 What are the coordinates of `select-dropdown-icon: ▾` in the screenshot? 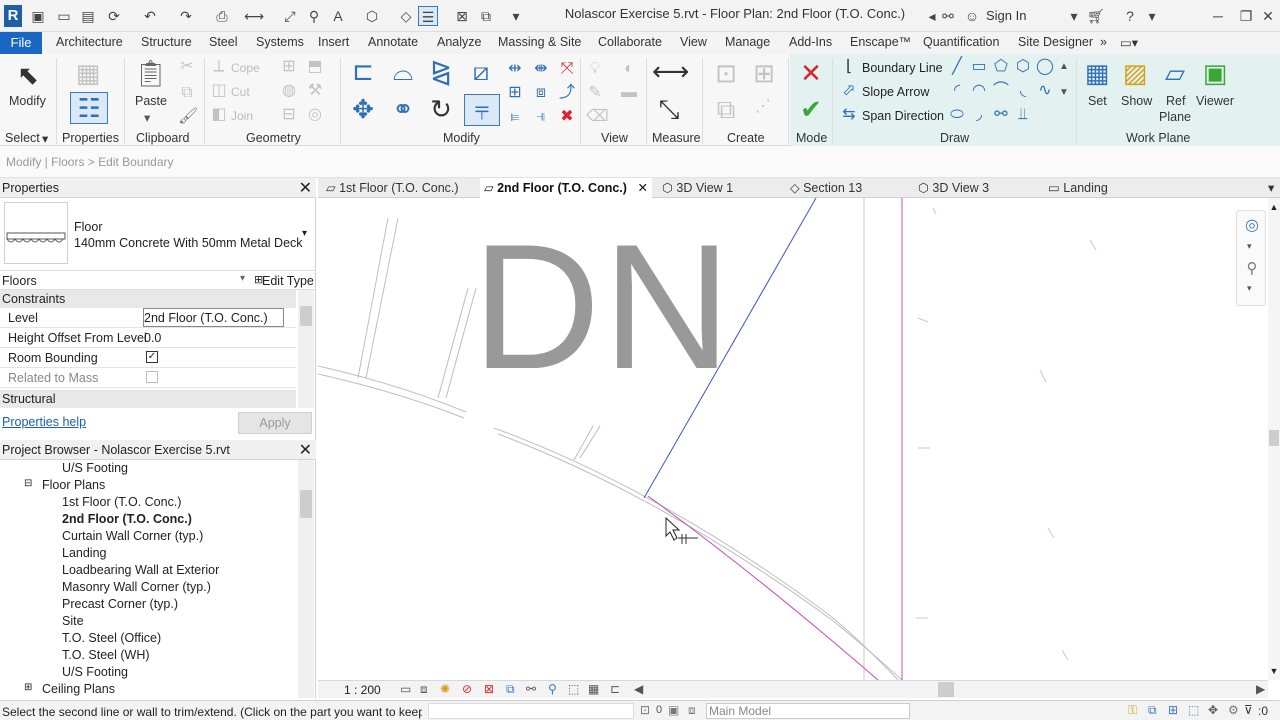 It's located at (45, 138).